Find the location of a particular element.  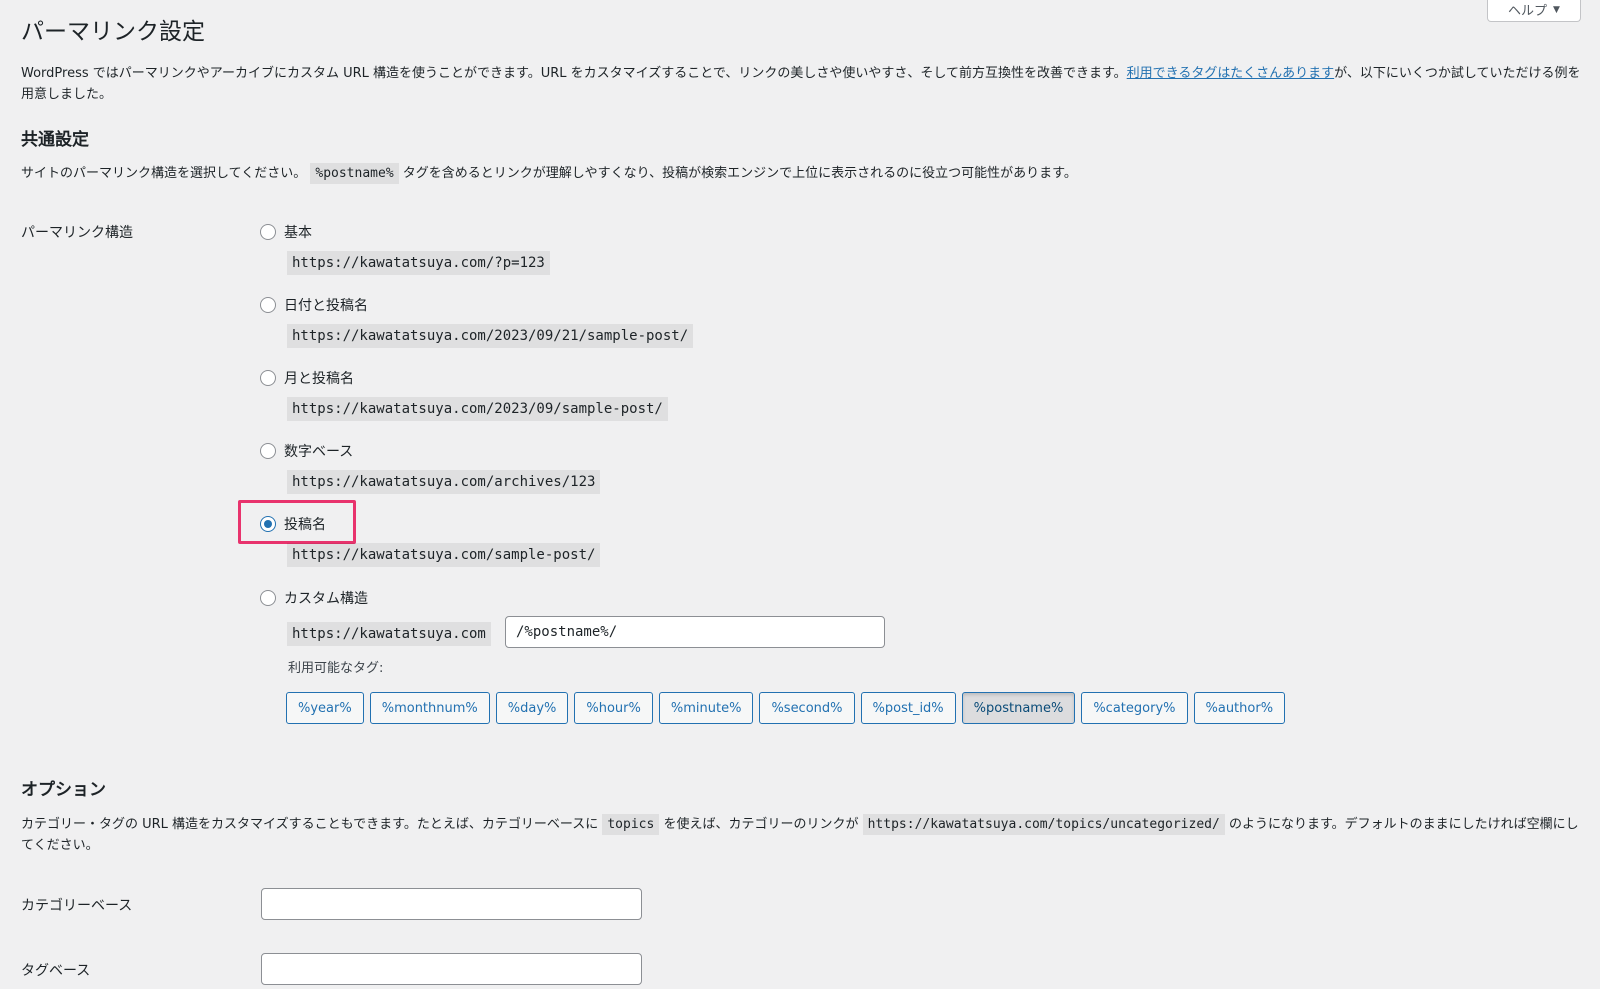

custom-base-url: https://kawatatsuya.com is located at coordinates (389, 634).